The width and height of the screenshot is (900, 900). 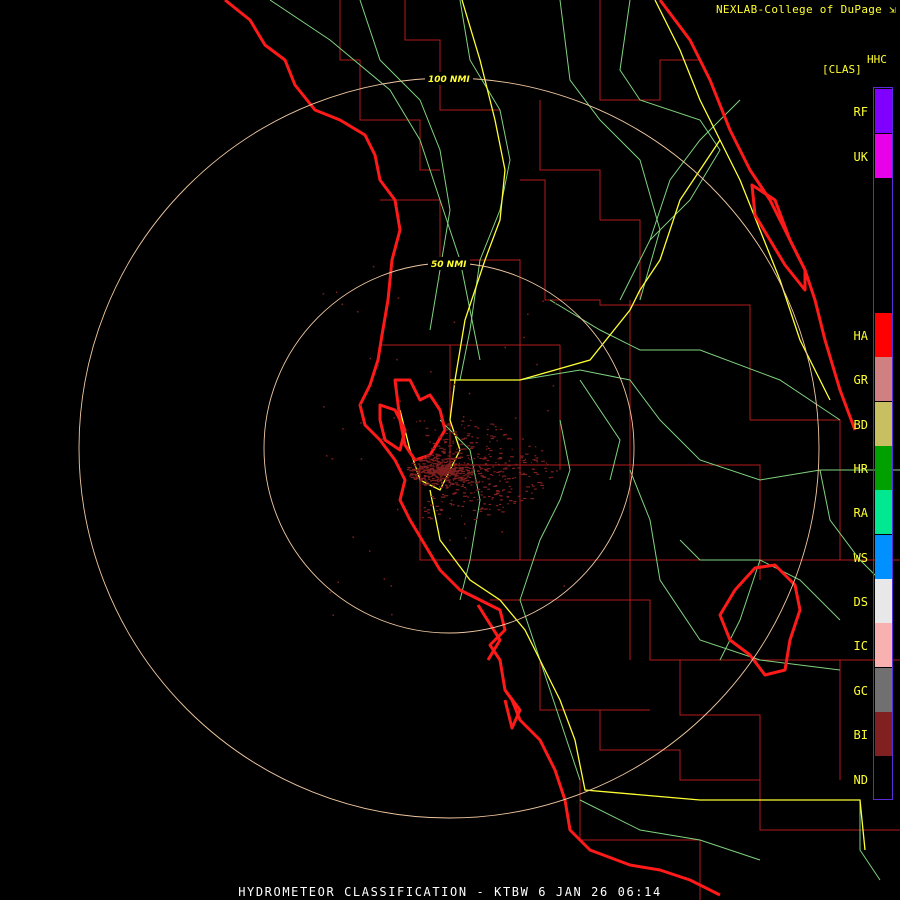 What do you see at coordinates (860, 380) in the screenshot?
I see `legend-label-gr: GR` at bounding box center [860, 380].